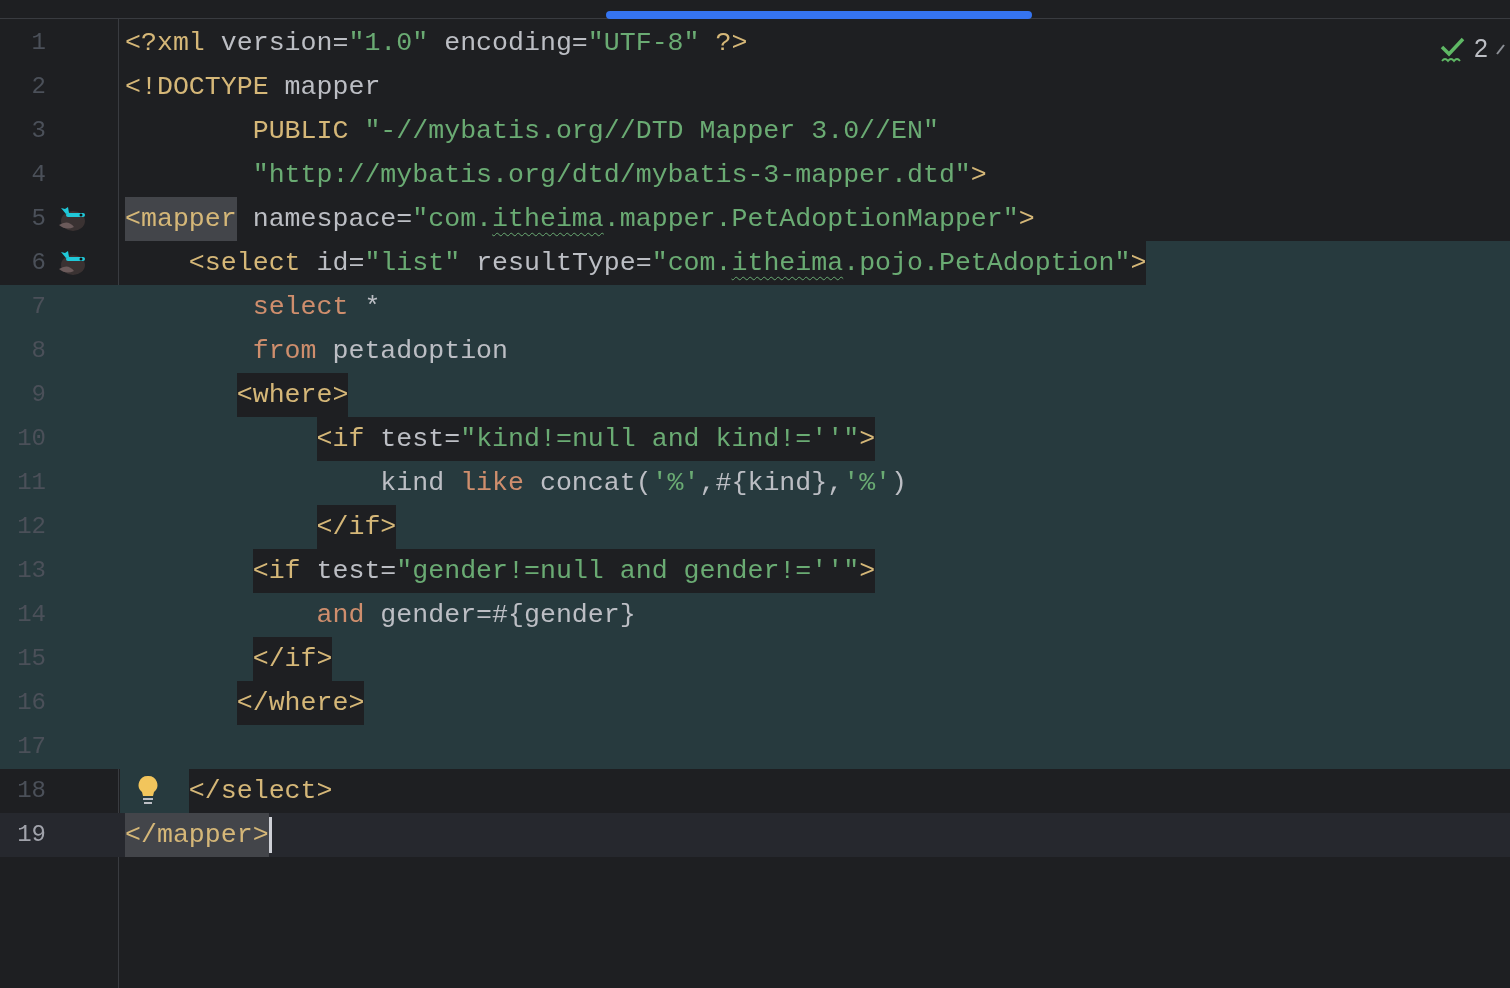  Describe the element at coordinates (563, 263) in the screenshot. I see `attribute-name: resultType=` at that location.